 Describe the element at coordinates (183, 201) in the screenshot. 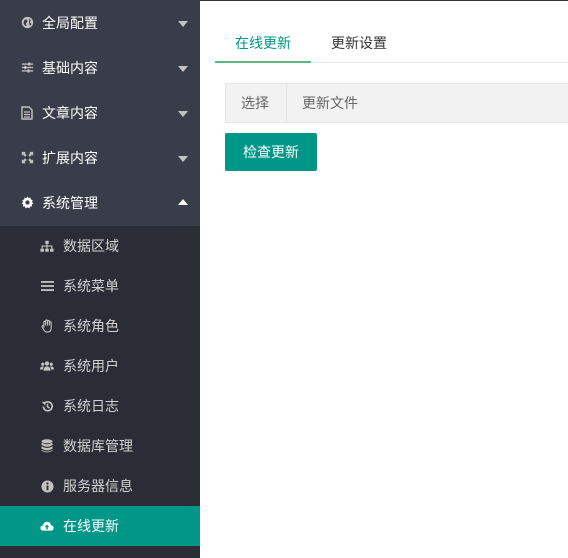

I see `chevron-up-icon` at that location.